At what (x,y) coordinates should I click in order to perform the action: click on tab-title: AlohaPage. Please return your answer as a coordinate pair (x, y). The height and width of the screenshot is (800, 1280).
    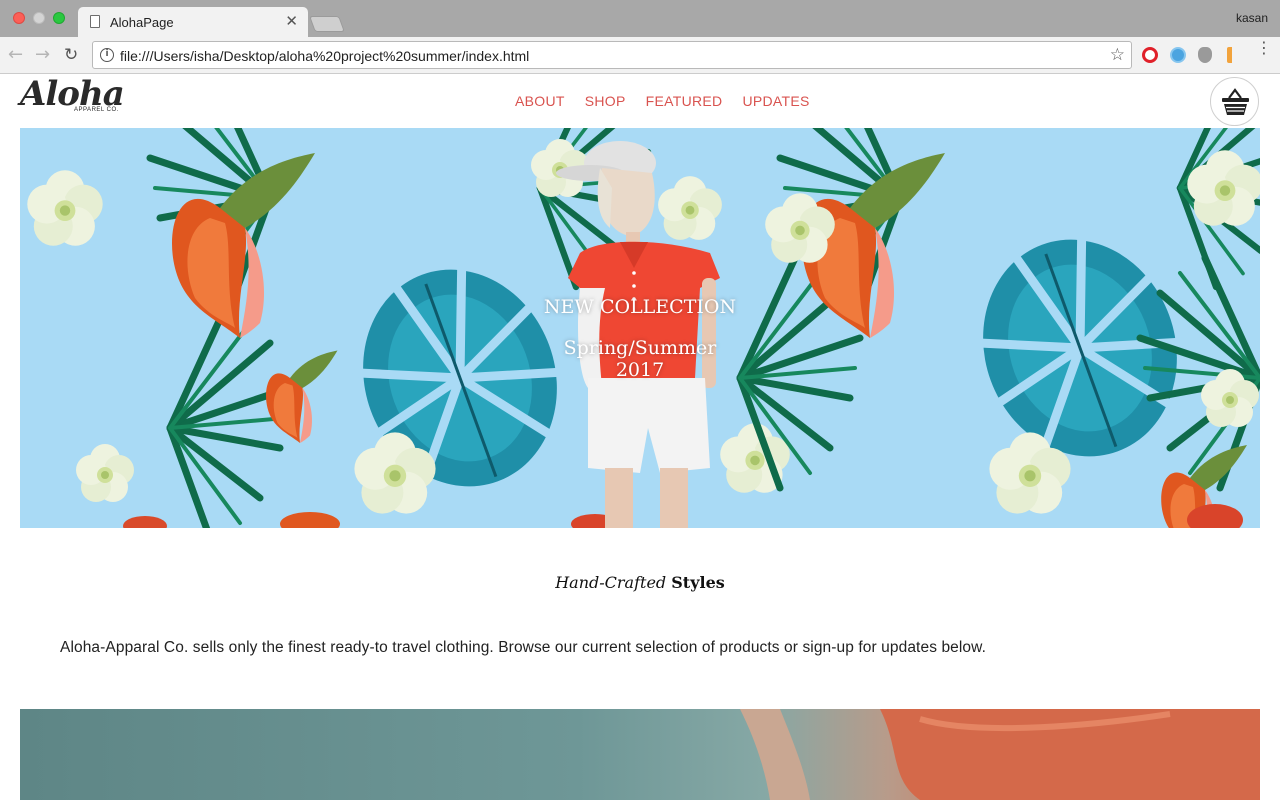
    Looking at the image, I should click on (142, 22).